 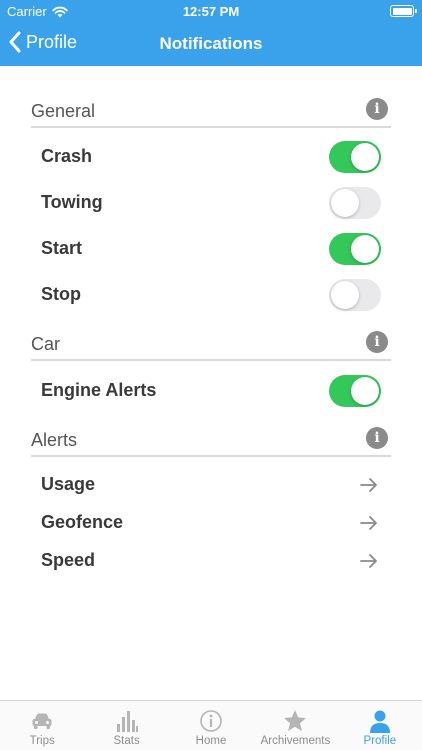 I want to click on tab-label: Home, so click(x=211, y=741).